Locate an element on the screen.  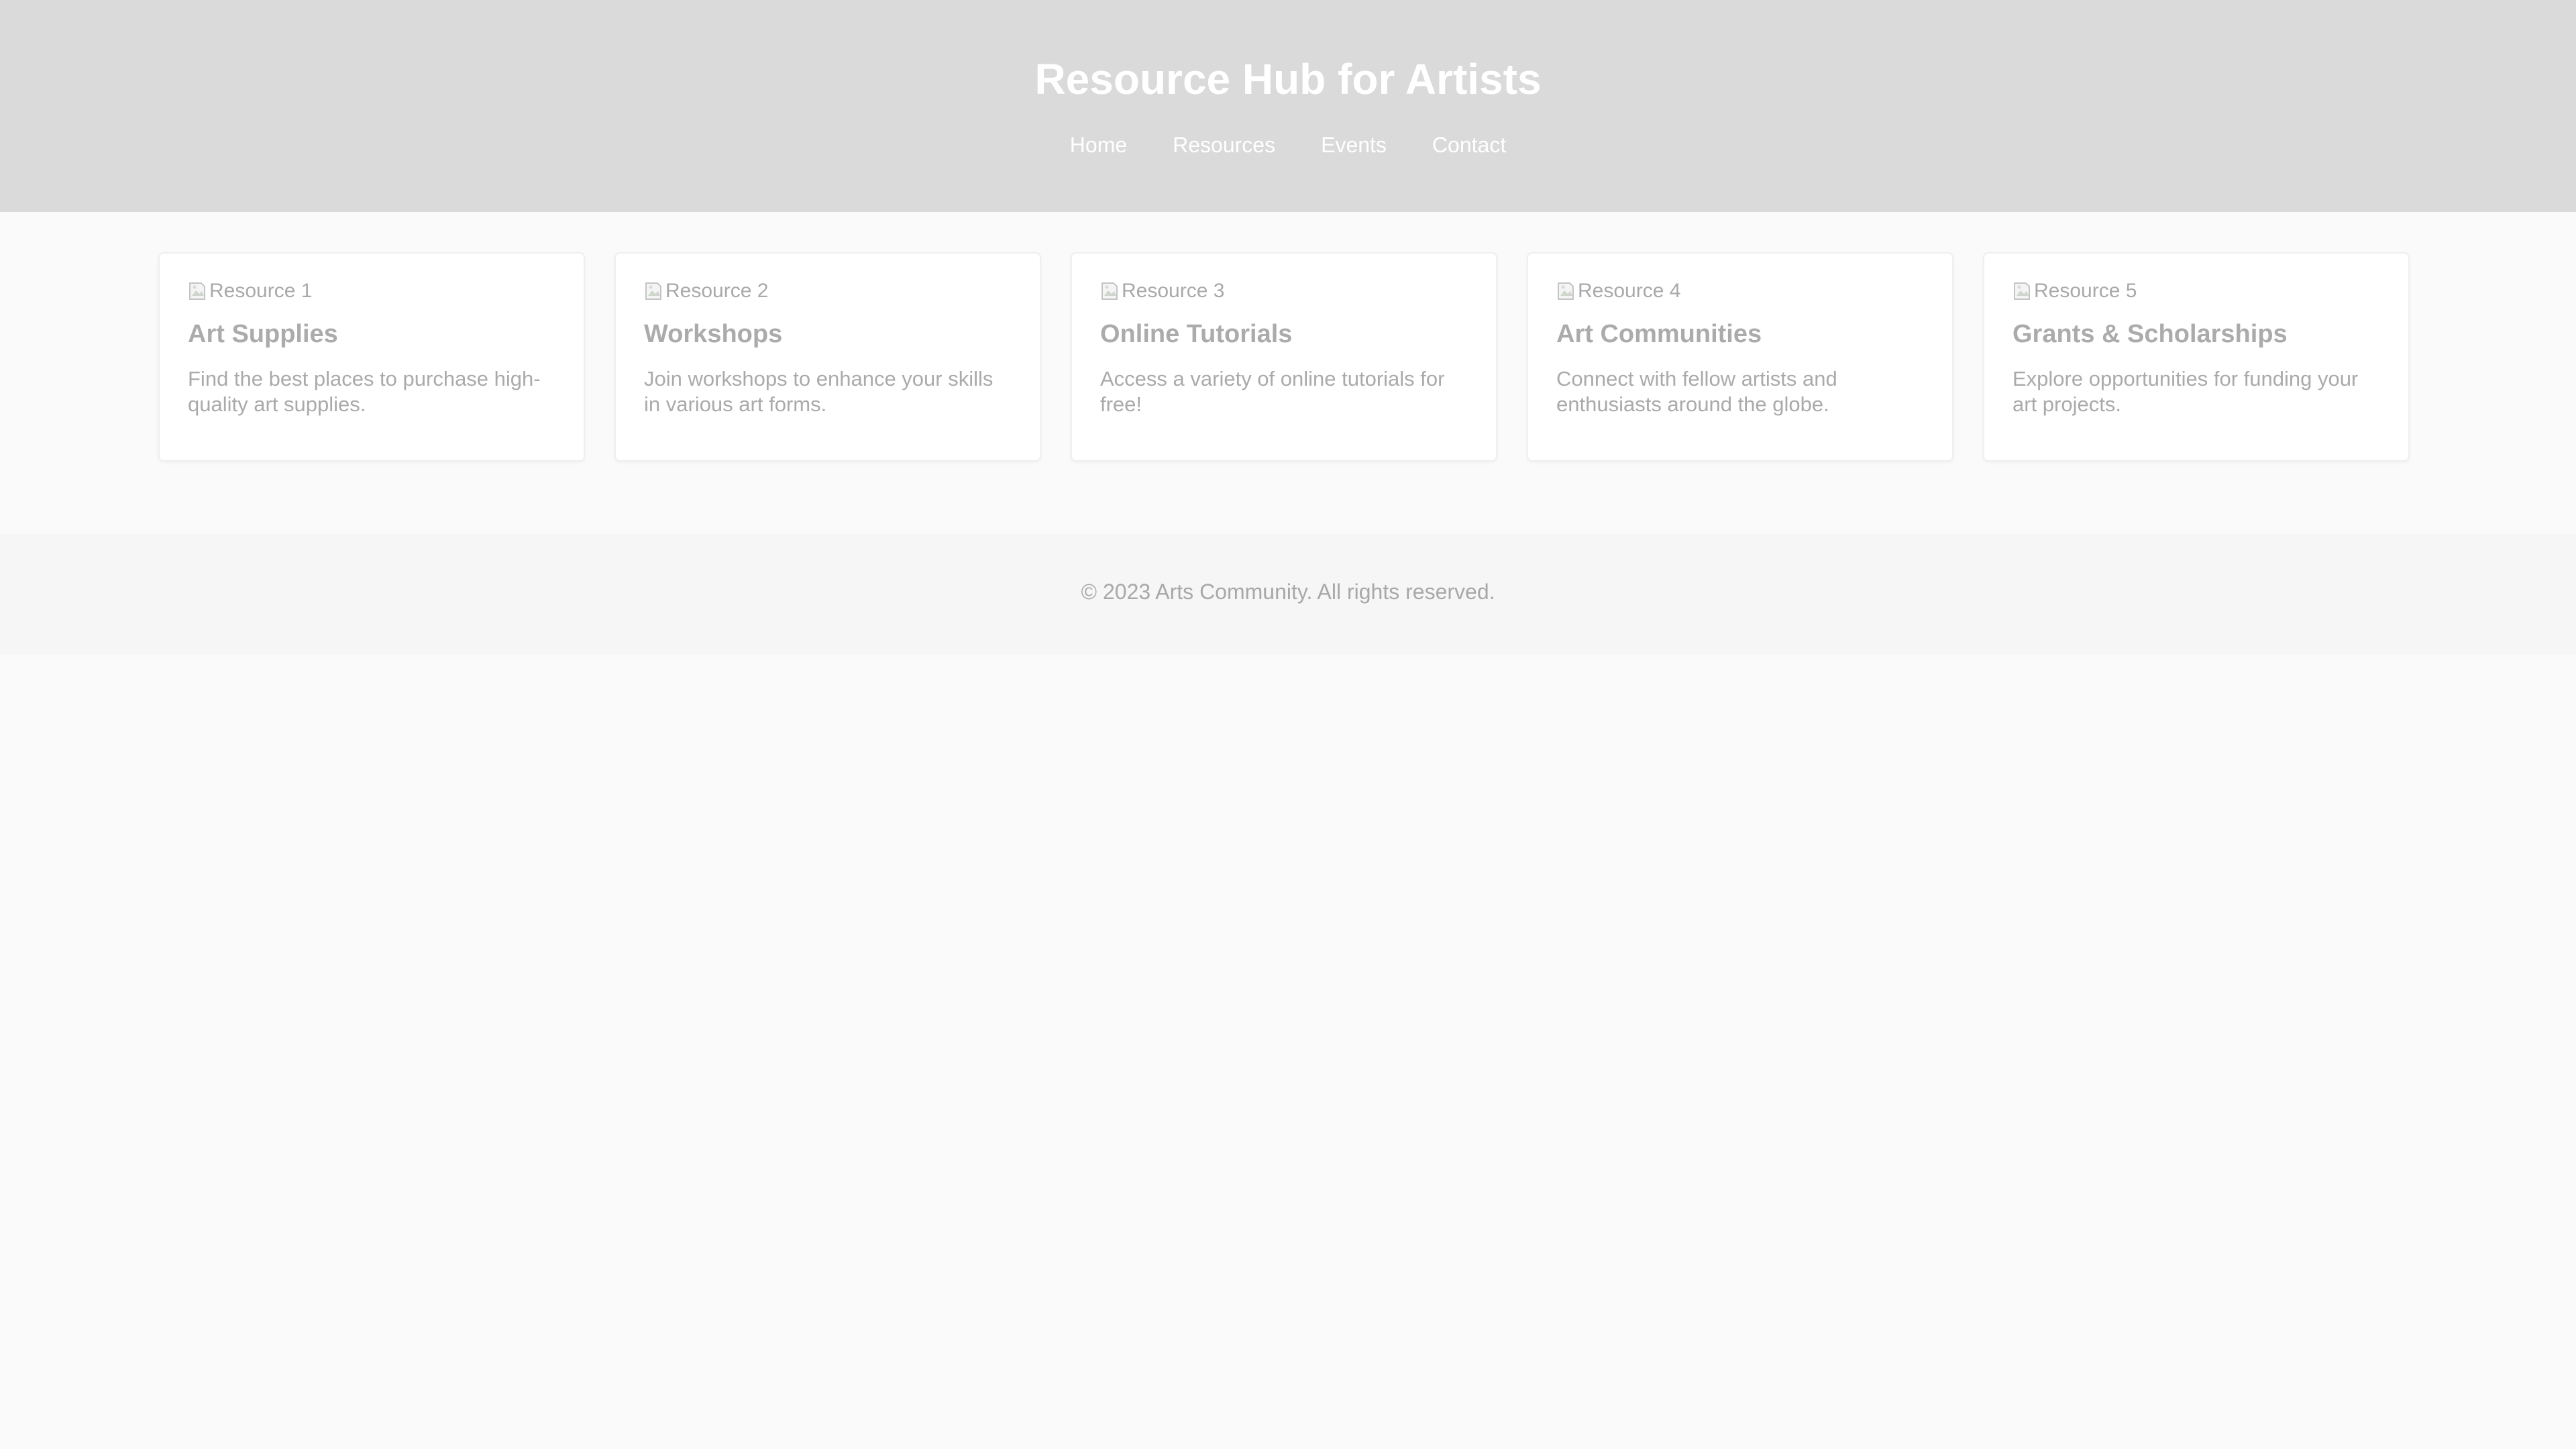
main-nav: Home Resources Events Contact is located at coordinates (1288, 144).